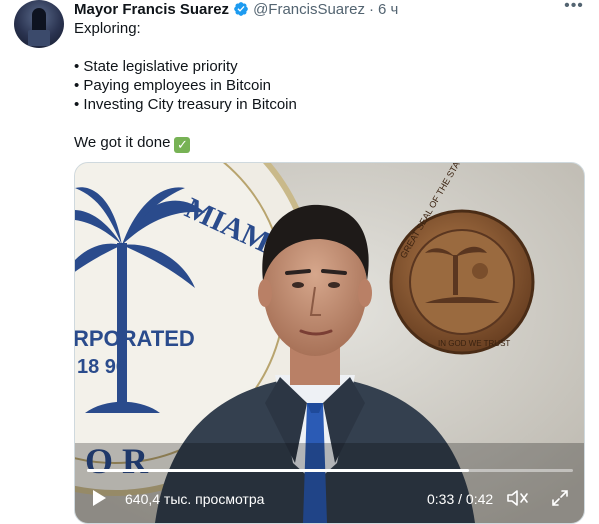  Describe the element at coordinates (39, 24) in the screenshot. I see `avatar` at that location.